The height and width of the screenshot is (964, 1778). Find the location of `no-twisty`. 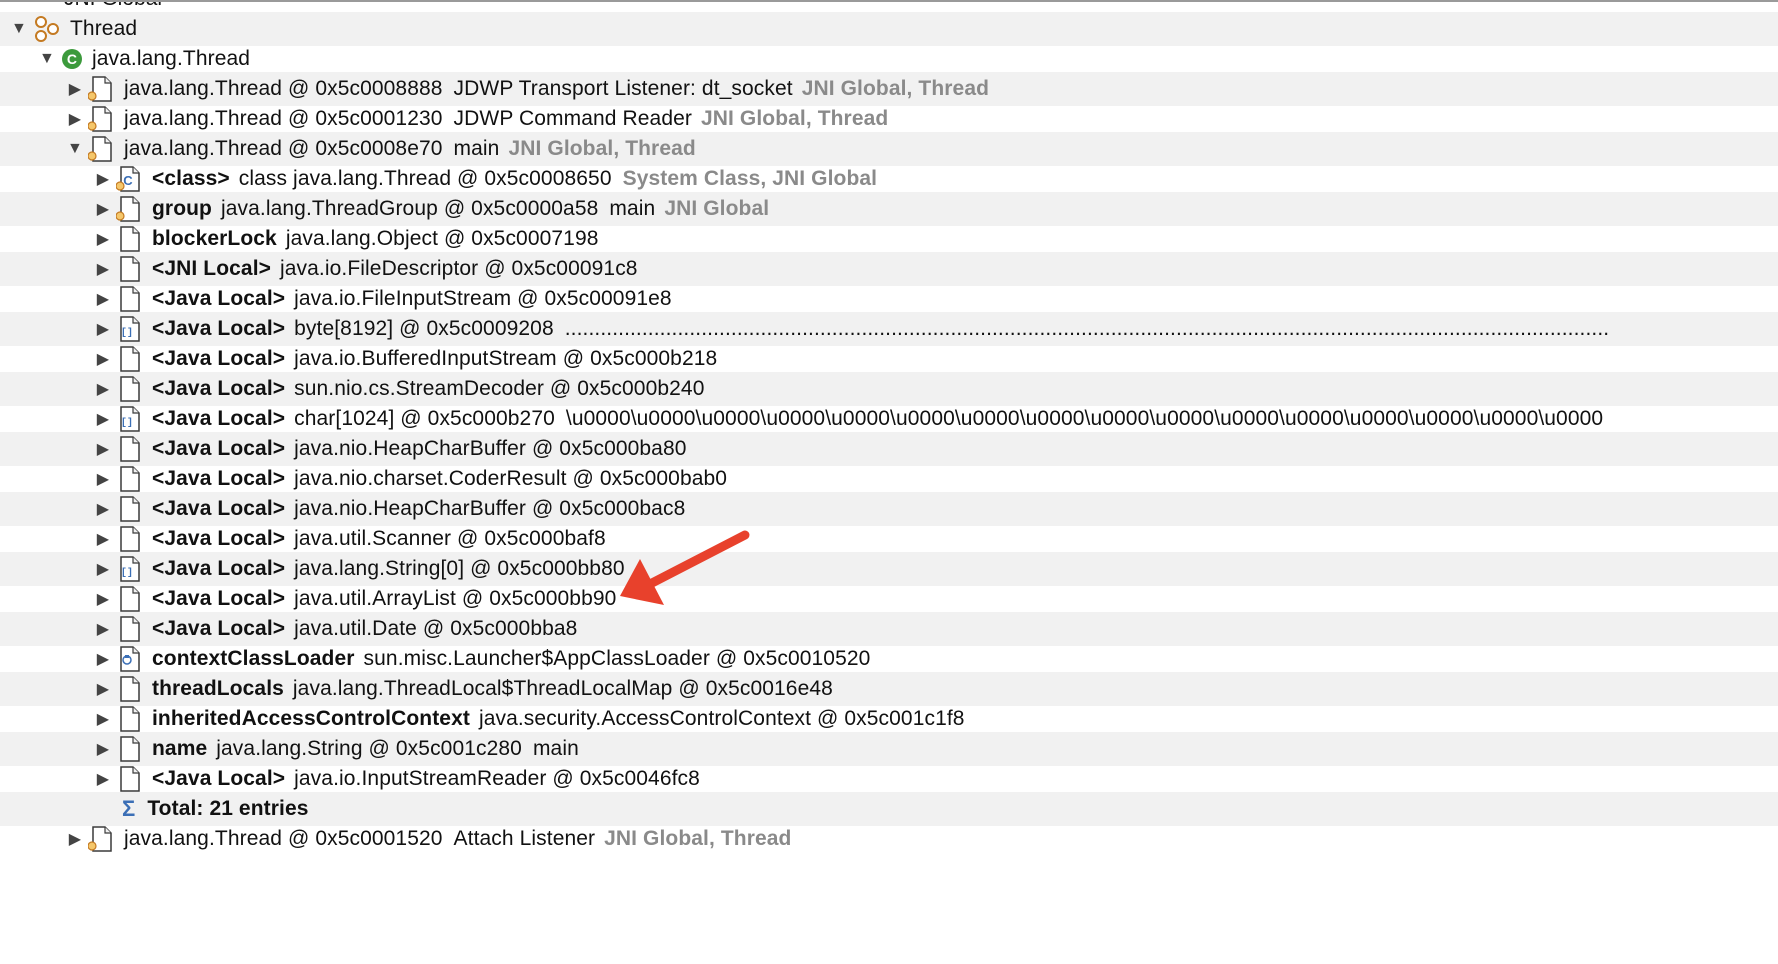

no-twisty is located at coordinates (103, 809).